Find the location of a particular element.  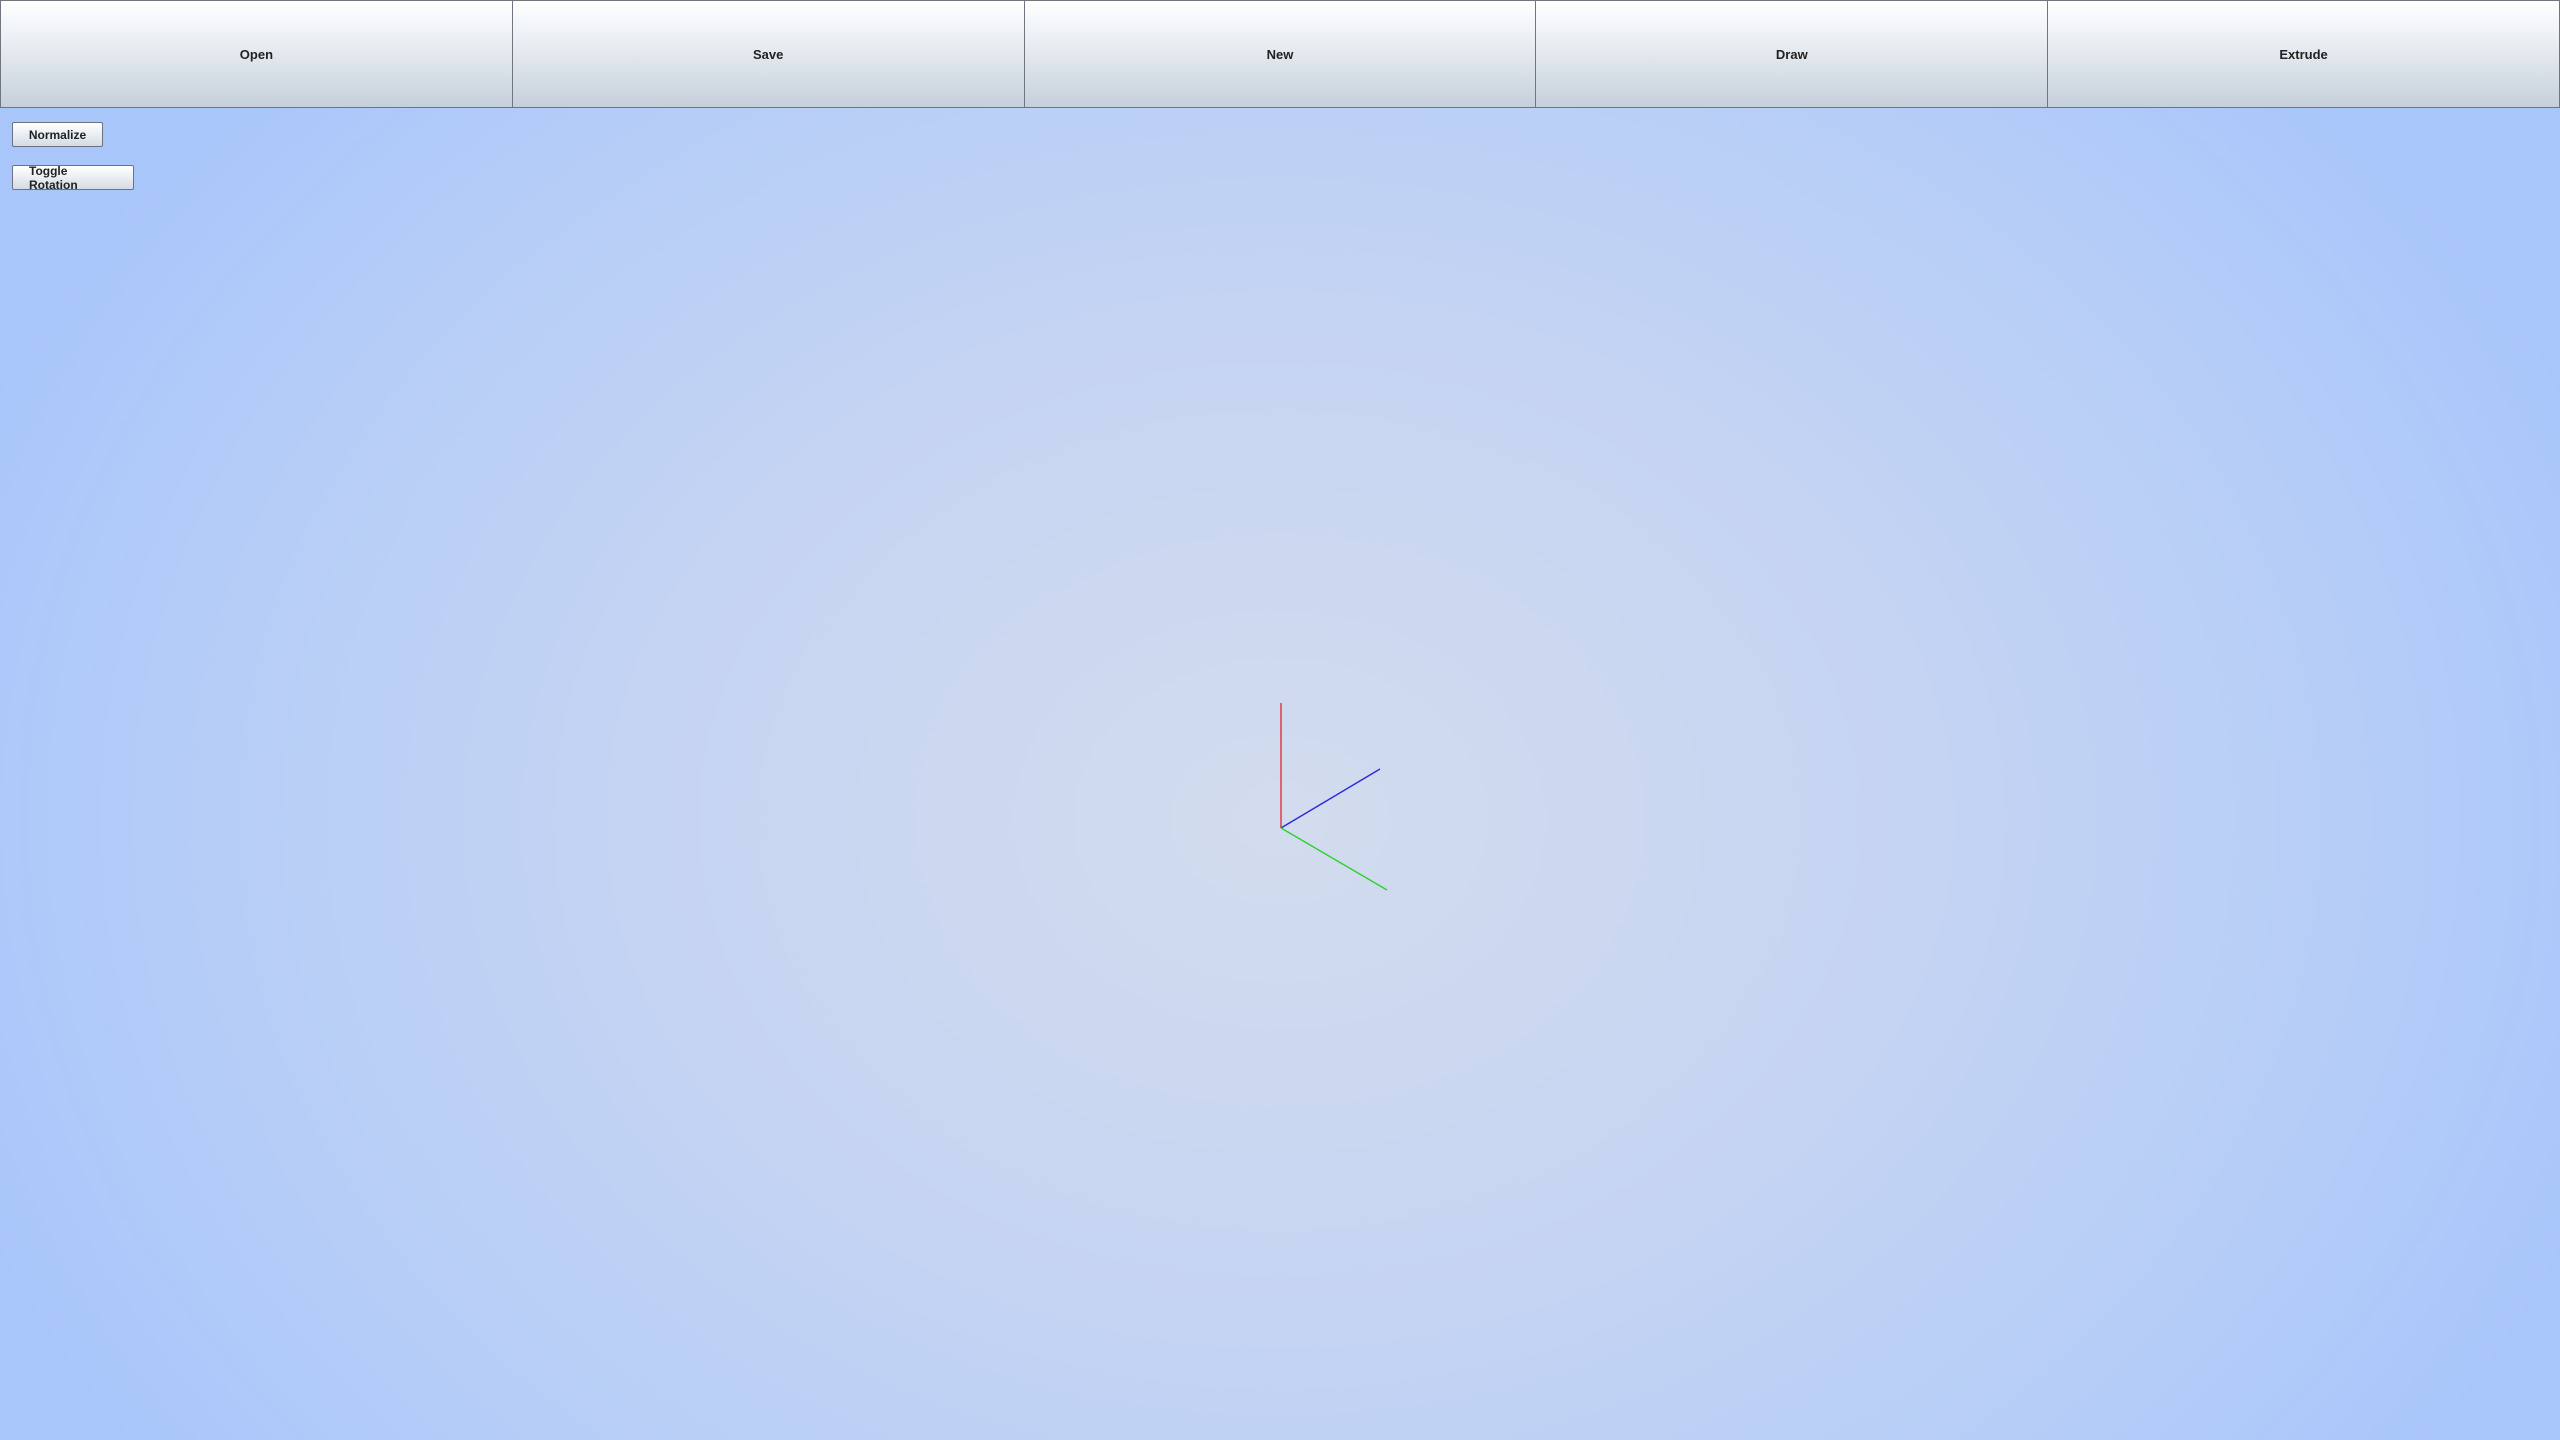

extrude-button: Extrude is located at coordinates (2303, 54).